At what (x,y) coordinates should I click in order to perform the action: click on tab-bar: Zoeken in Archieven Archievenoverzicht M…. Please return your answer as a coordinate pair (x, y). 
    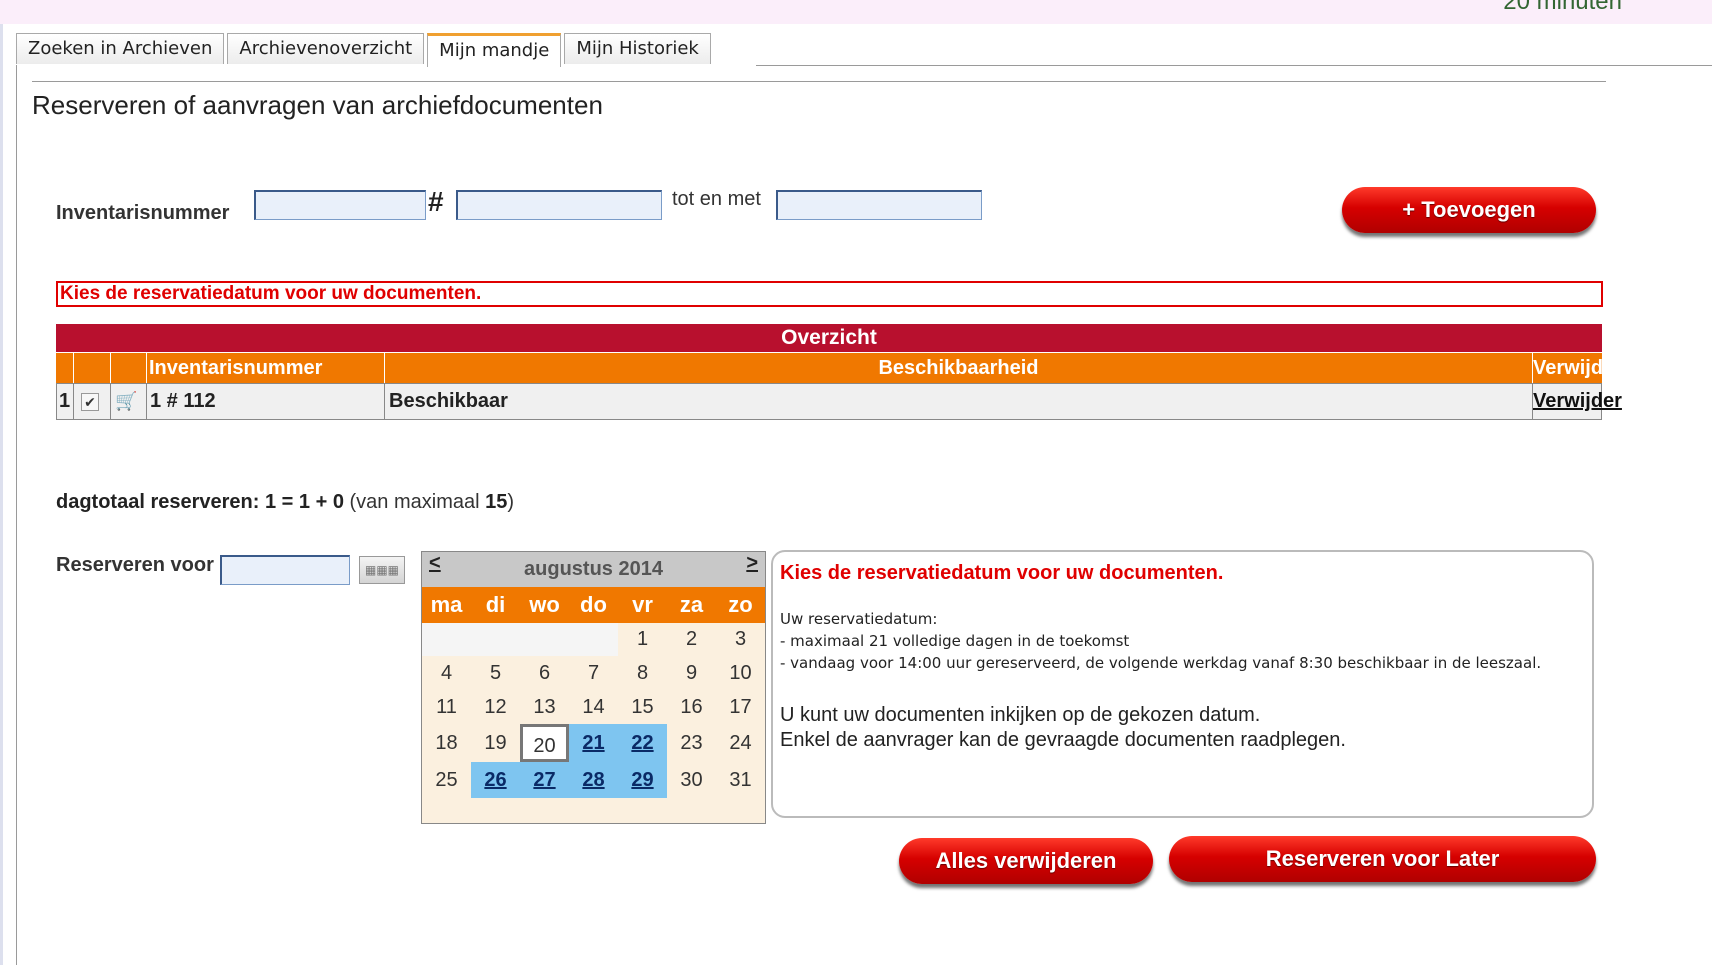
    Looking at the image, I should click on (365, 50).